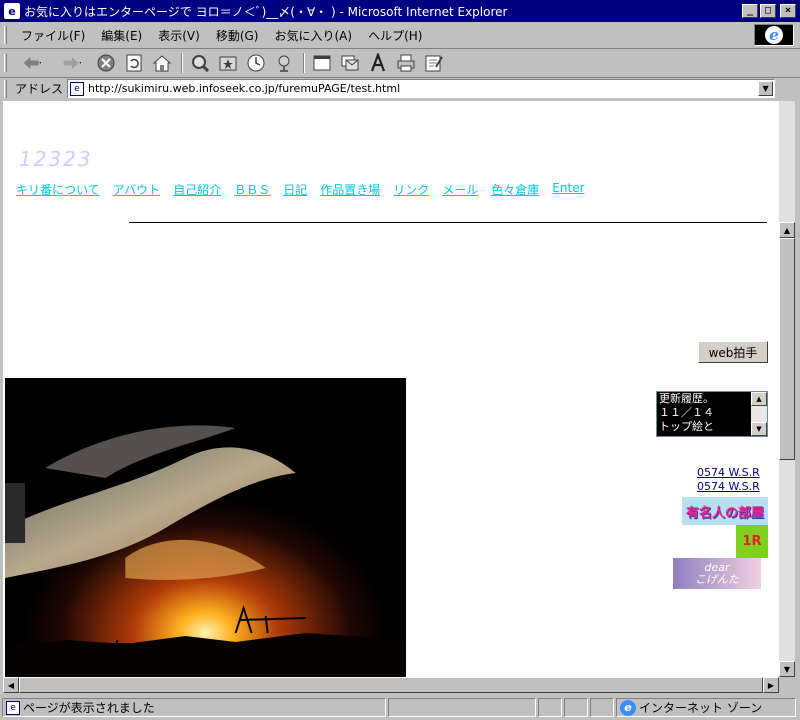 The width and height of the screenshot is (800, 720). I want to click on favorites-icon, so click(228, 63).